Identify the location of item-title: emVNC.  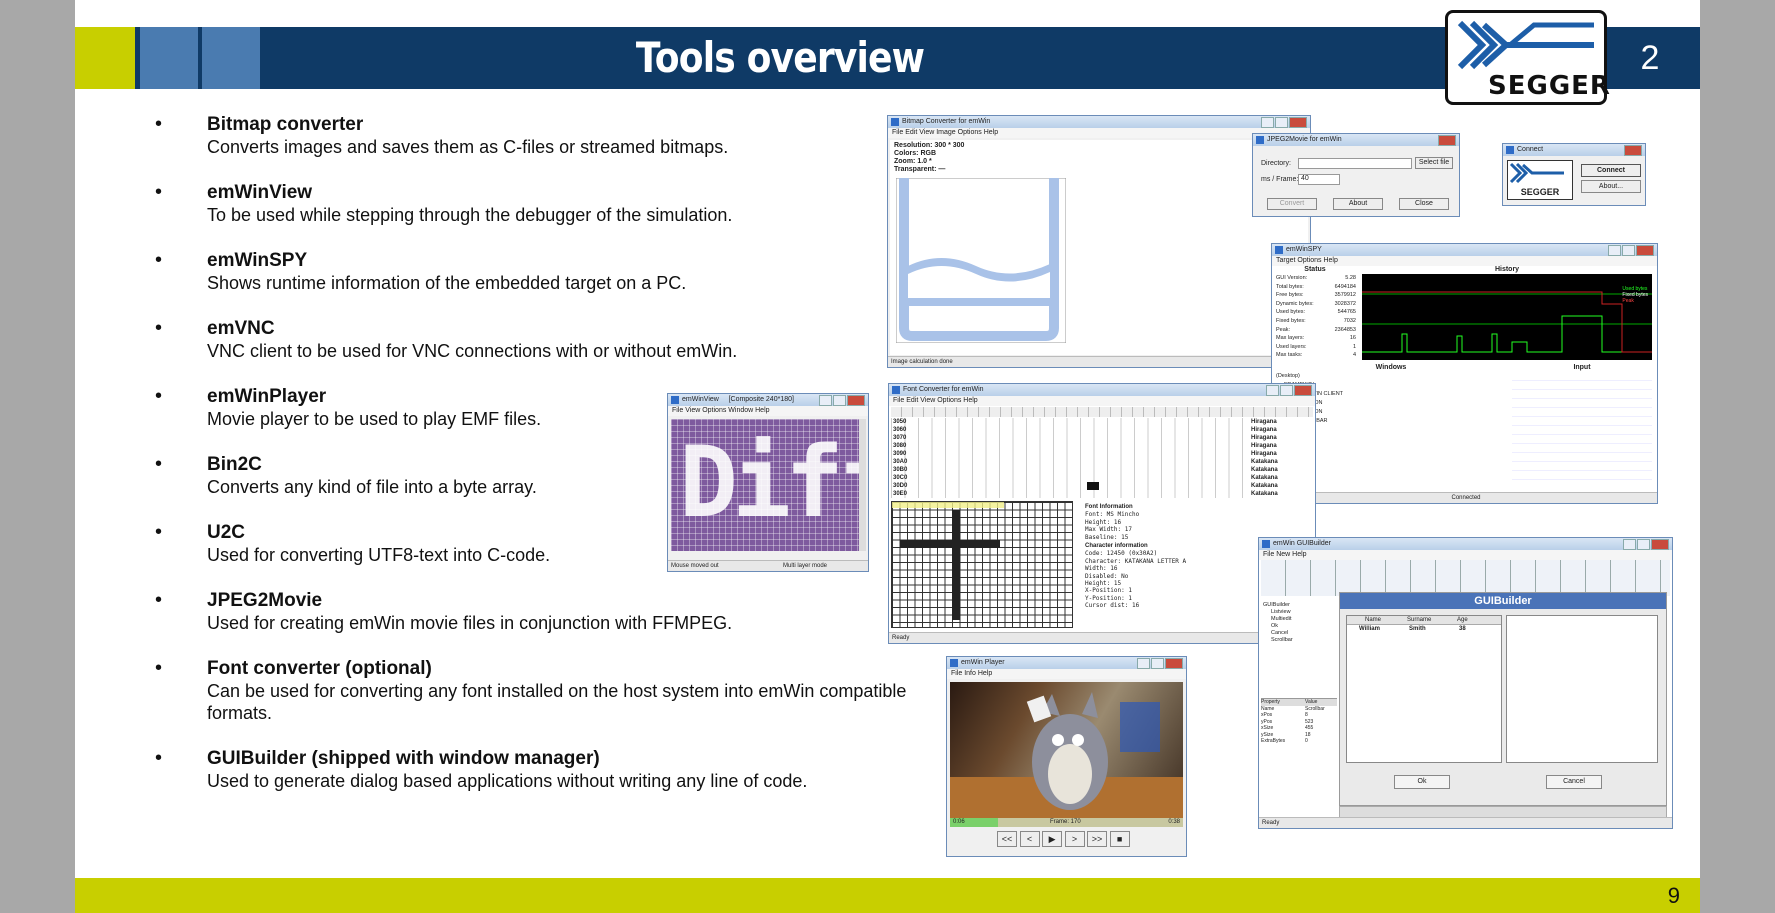
(241, 328).